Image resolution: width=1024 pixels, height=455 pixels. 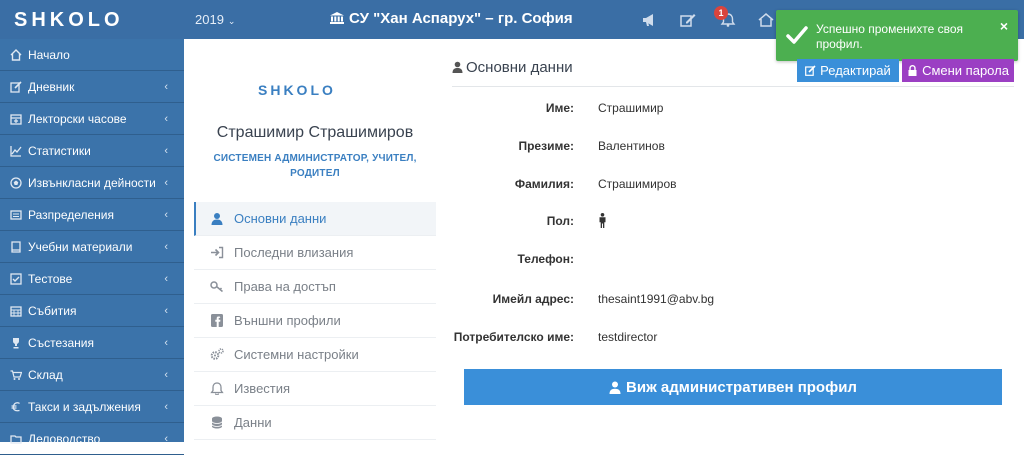 I want to click on field-last-name: Фамилия: Страшимиров, so click(x=733, y=187).